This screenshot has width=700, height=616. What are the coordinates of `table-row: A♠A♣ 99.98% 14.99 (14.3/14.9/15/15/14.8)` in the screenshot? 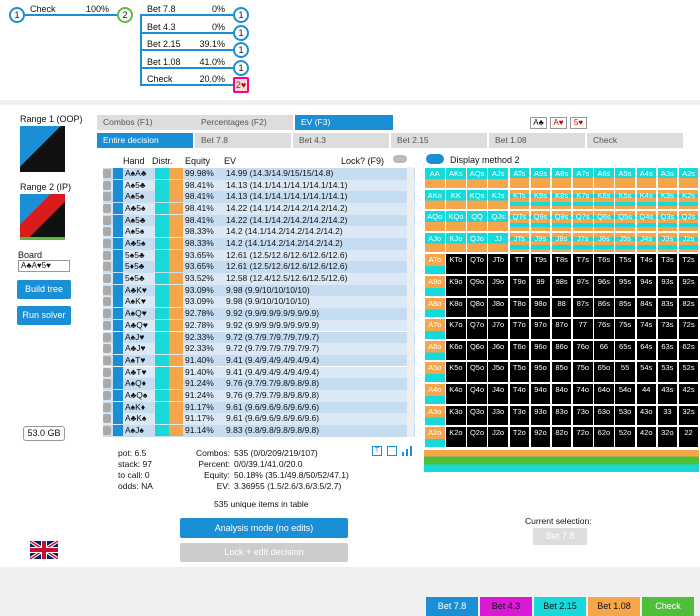 It's located at (259, 174).